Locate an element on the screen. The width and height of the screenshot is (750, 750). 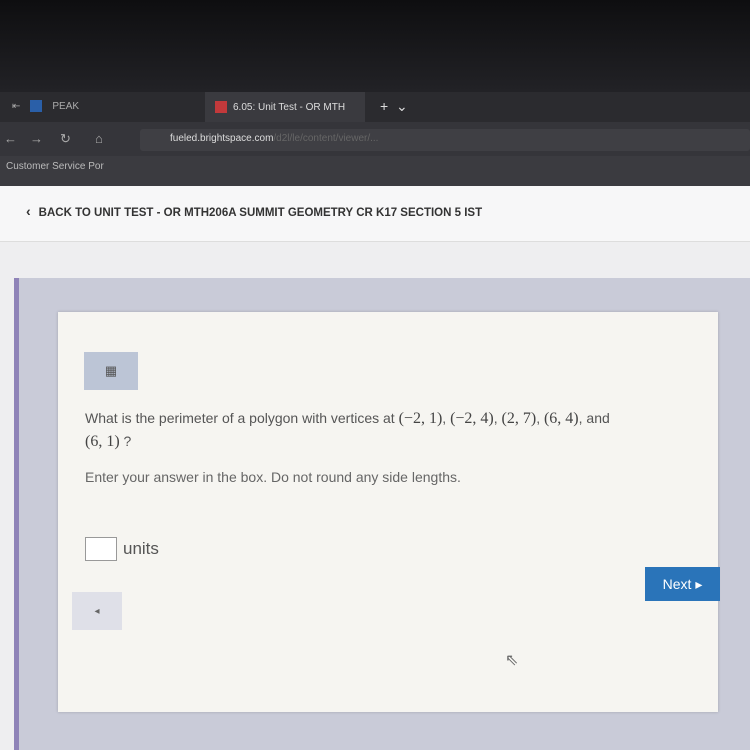
calculator-icon: ▦ is located at coordinates (111, 370).